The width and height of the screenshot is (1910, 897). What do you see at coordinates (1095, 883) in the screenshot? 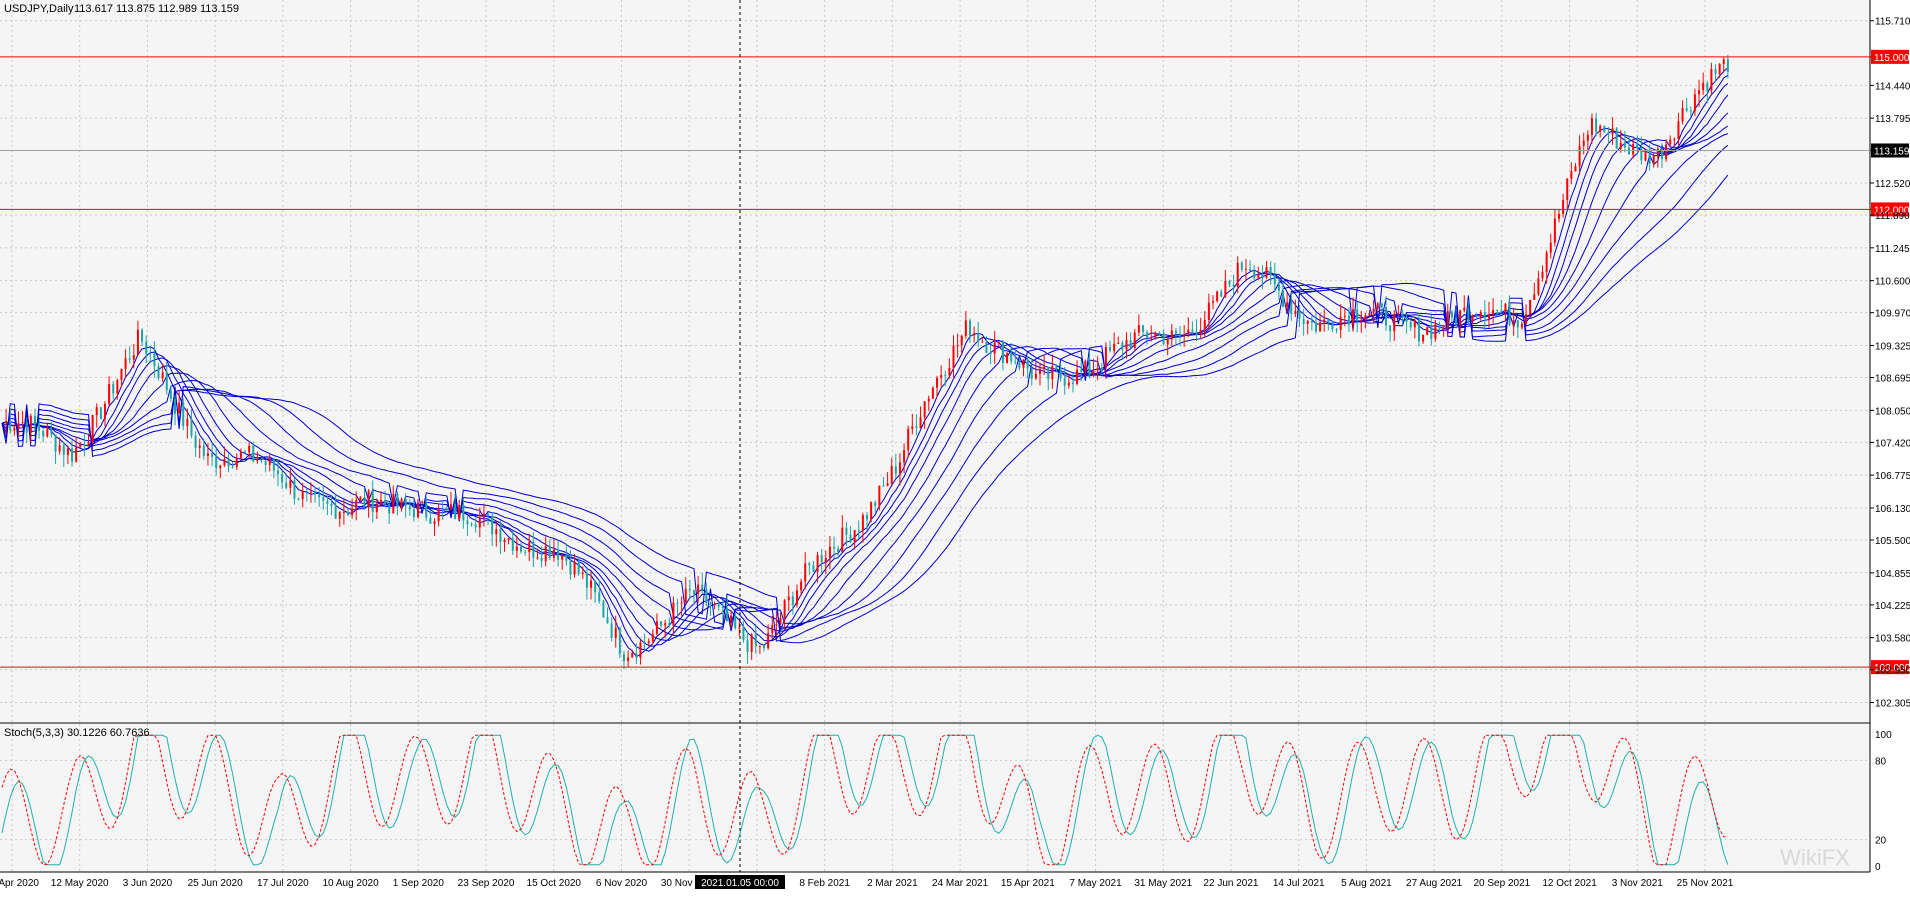
I see `time-axis-label: 7 May 2021` at bounding box center [1095, 883].